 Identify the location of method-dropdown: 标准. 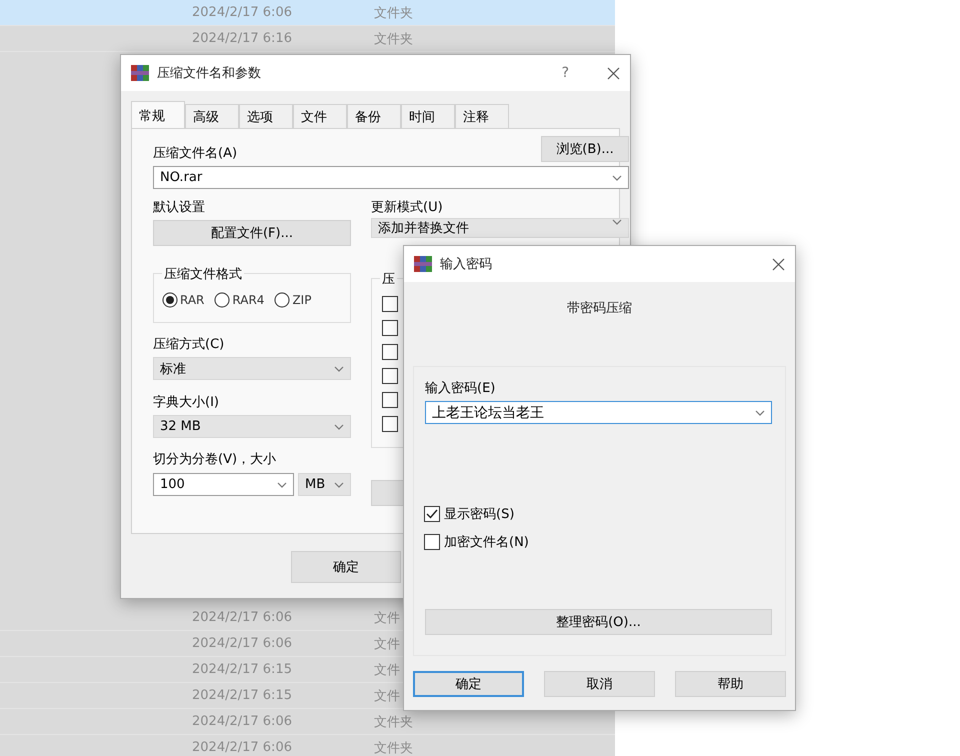
(252, 368).